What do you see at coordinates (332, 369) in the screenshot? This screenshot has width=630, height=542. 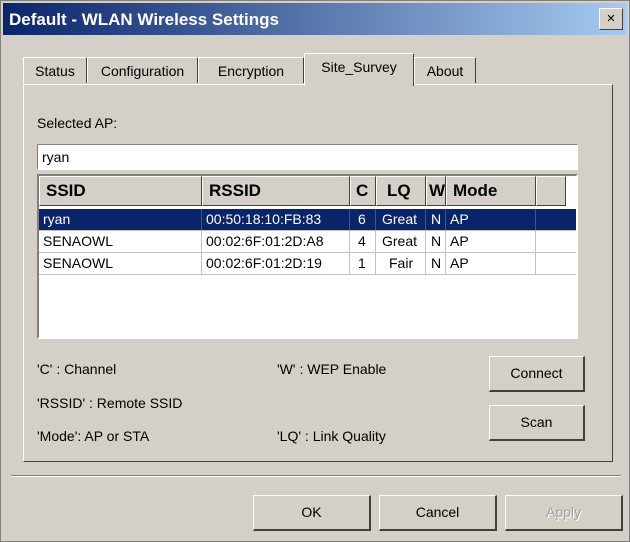 I see `legend-wep: 'W' : WEP Enable` at bounding box center [332, 369].